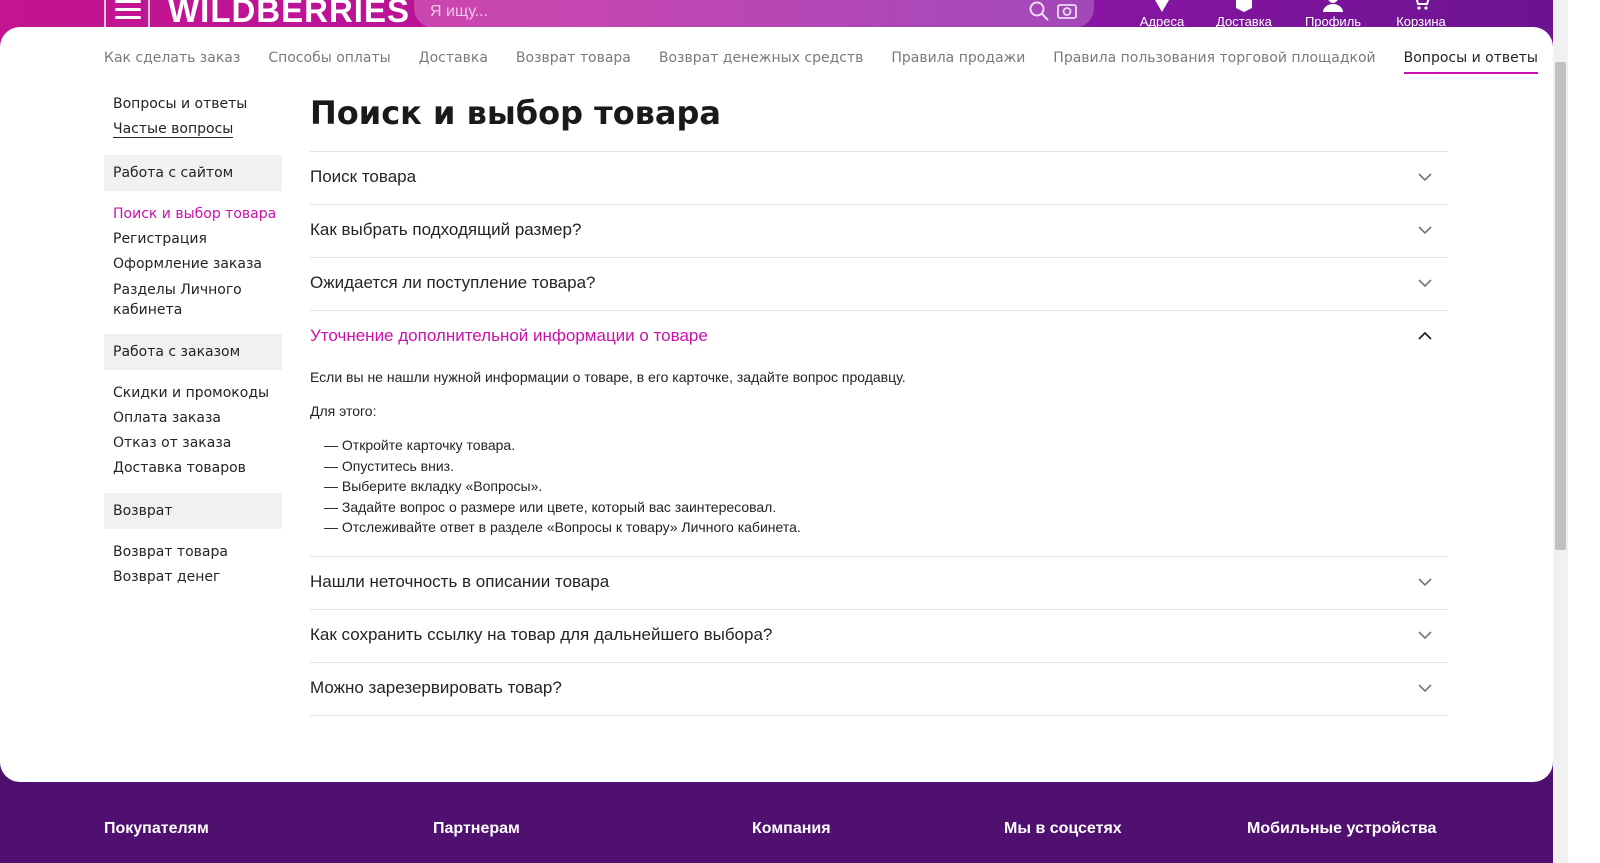 This screenshot has width=1600, height=863. What do you see at coordinates (1067, 11) in the screenshot?
I see `camera-icon` at bounding box center [1067, 11].